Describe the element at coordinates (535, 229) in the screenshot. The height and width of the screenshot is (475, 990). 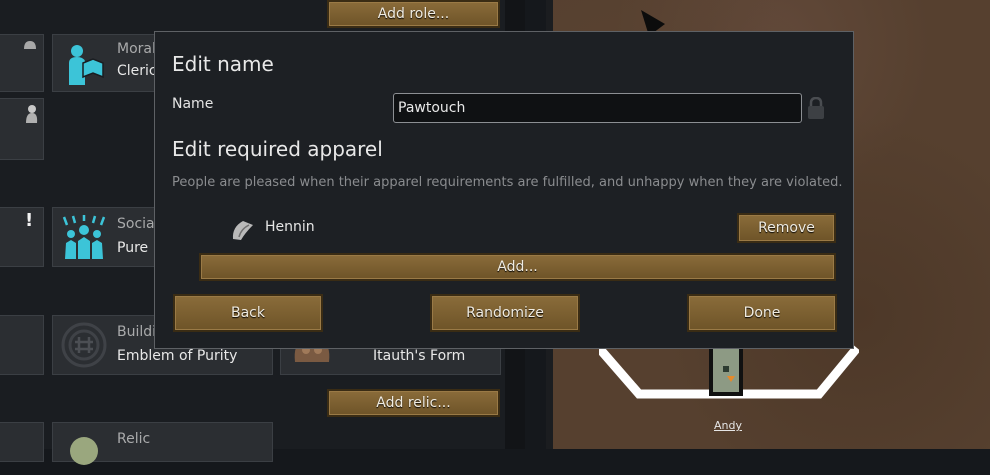
I see `apparel-row: Hennin Remove` at that location.